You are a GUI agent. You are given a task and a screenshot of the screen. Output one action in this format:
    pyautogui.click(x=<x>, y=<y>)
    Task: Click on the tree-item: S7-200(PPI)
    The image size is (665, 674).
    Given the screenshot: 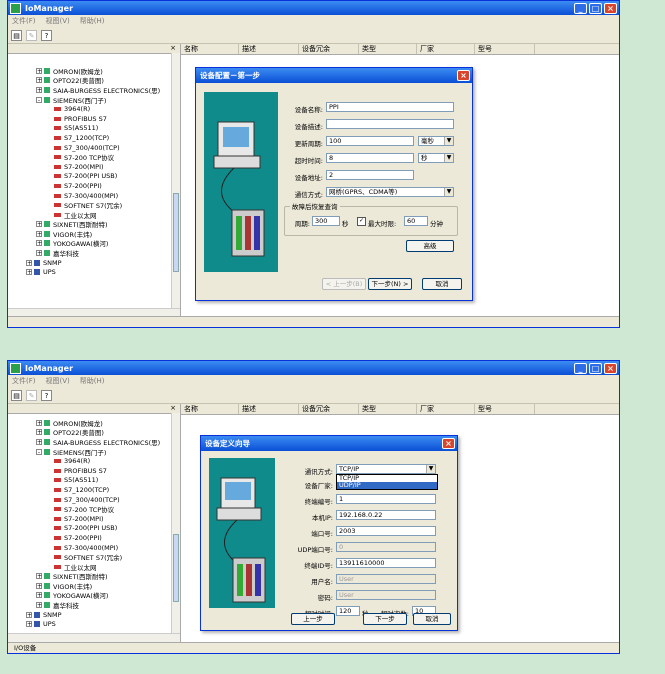 What is the action you would take?
    pyautogui.click(x=94, y=186)
    